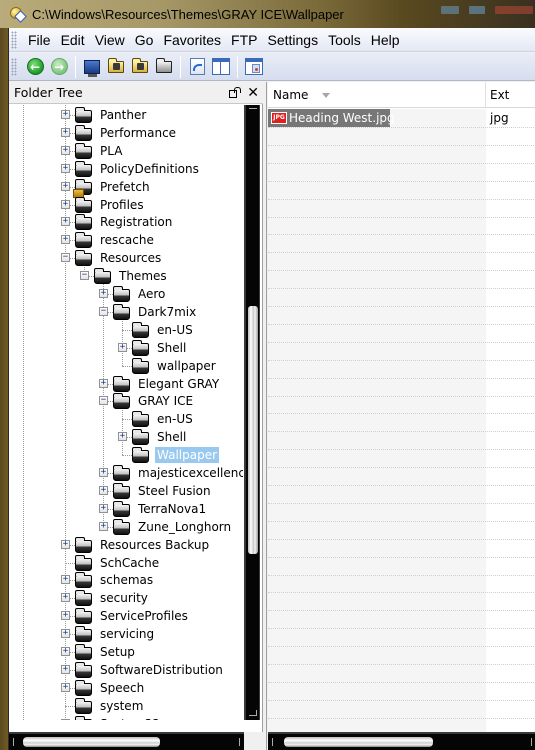  Describe the element at coordinates (117, 652) in the screenshot. I see `tree-item-label: Setup` at that location.